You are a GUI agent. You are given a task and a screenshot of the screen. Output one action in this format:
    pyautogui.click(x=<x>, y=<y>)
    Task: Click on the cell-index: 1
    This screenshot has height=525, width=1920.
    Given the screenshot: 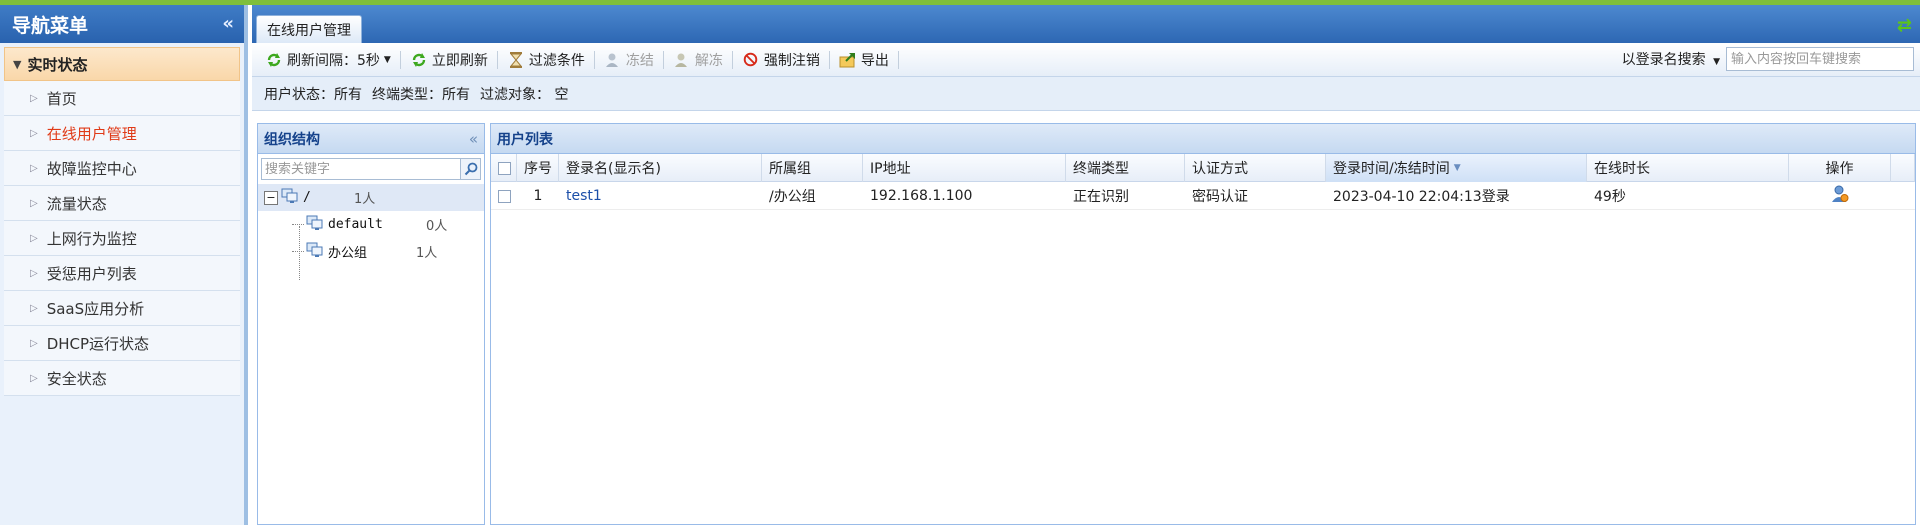 What is the action you would take?
    pyautogui.click(x=538, y=196)
    